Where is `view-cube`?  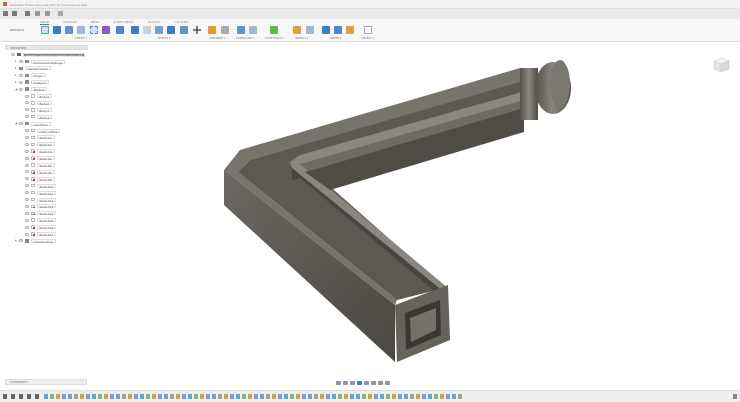
view-cube is located at coordinates (721, 65).